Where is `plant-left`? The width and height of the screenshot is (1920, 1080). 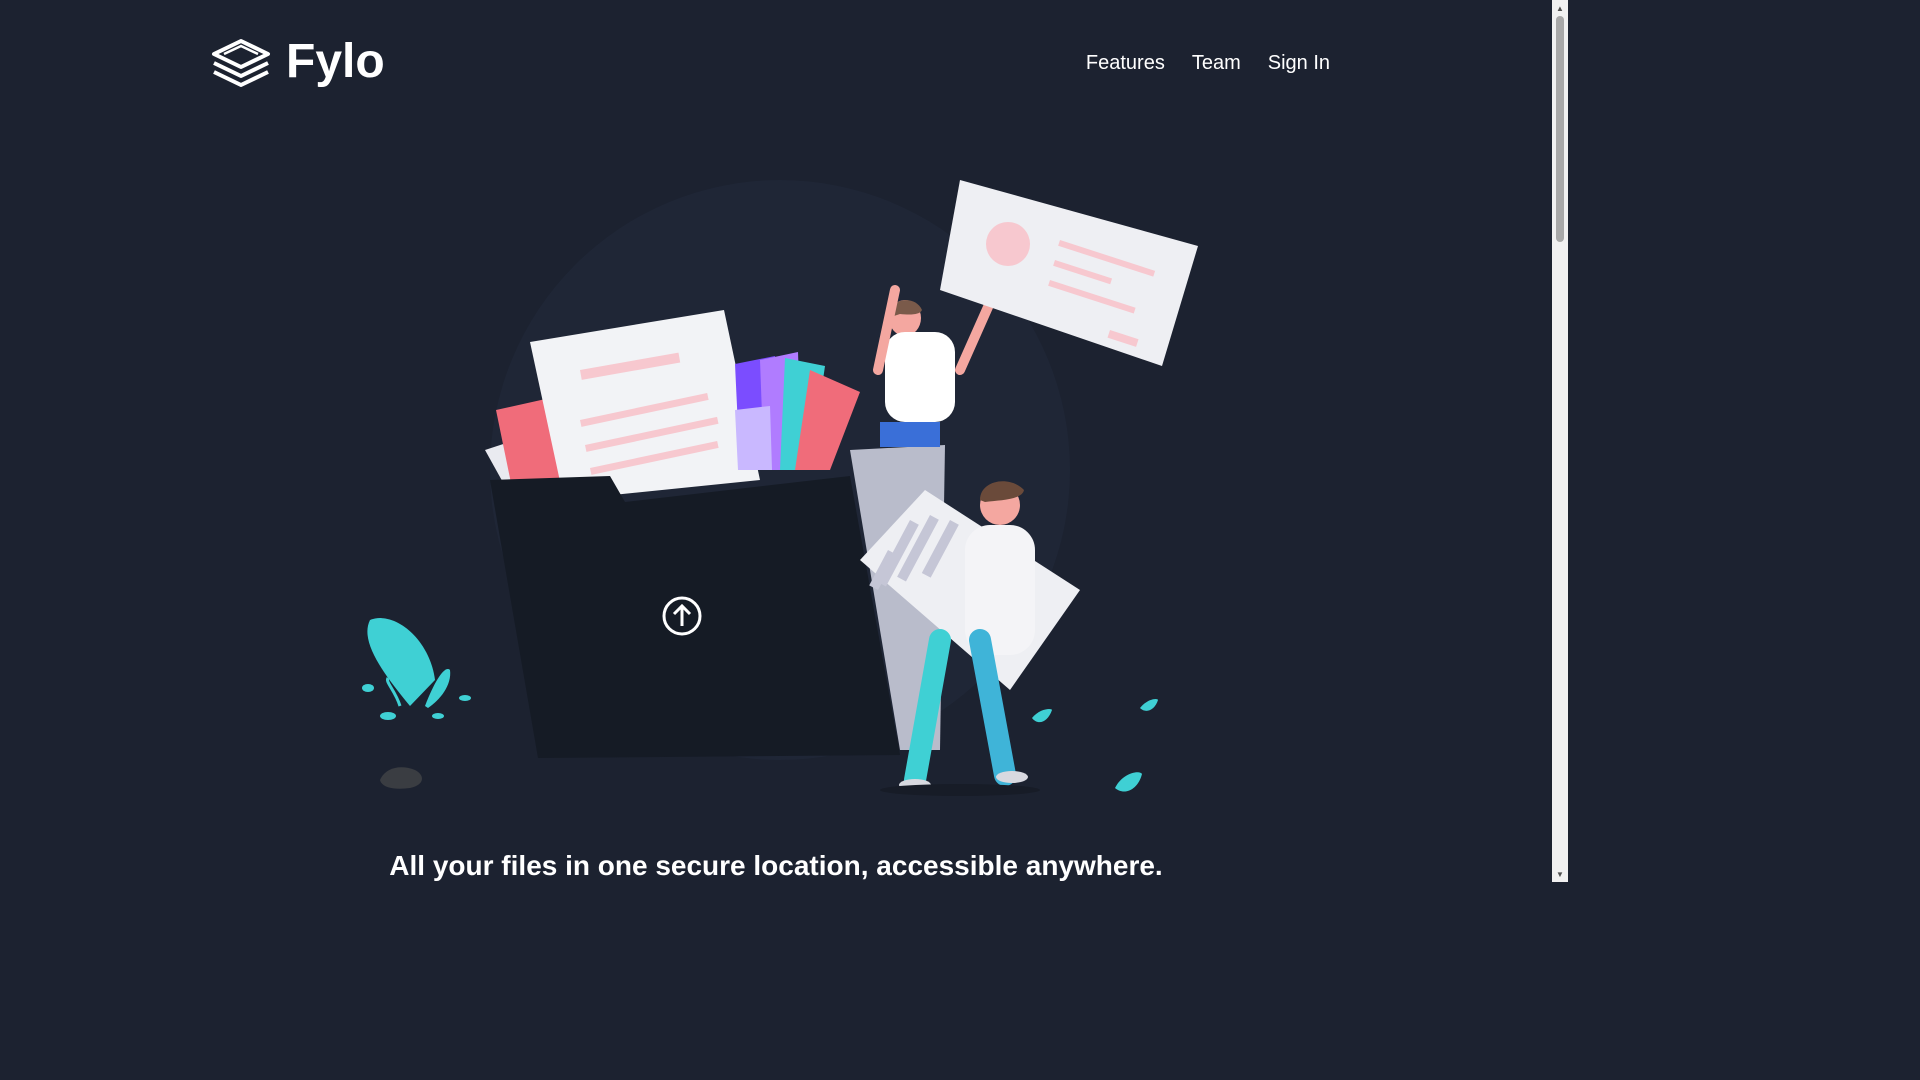 plant-left is located at coordinates (416, 703).